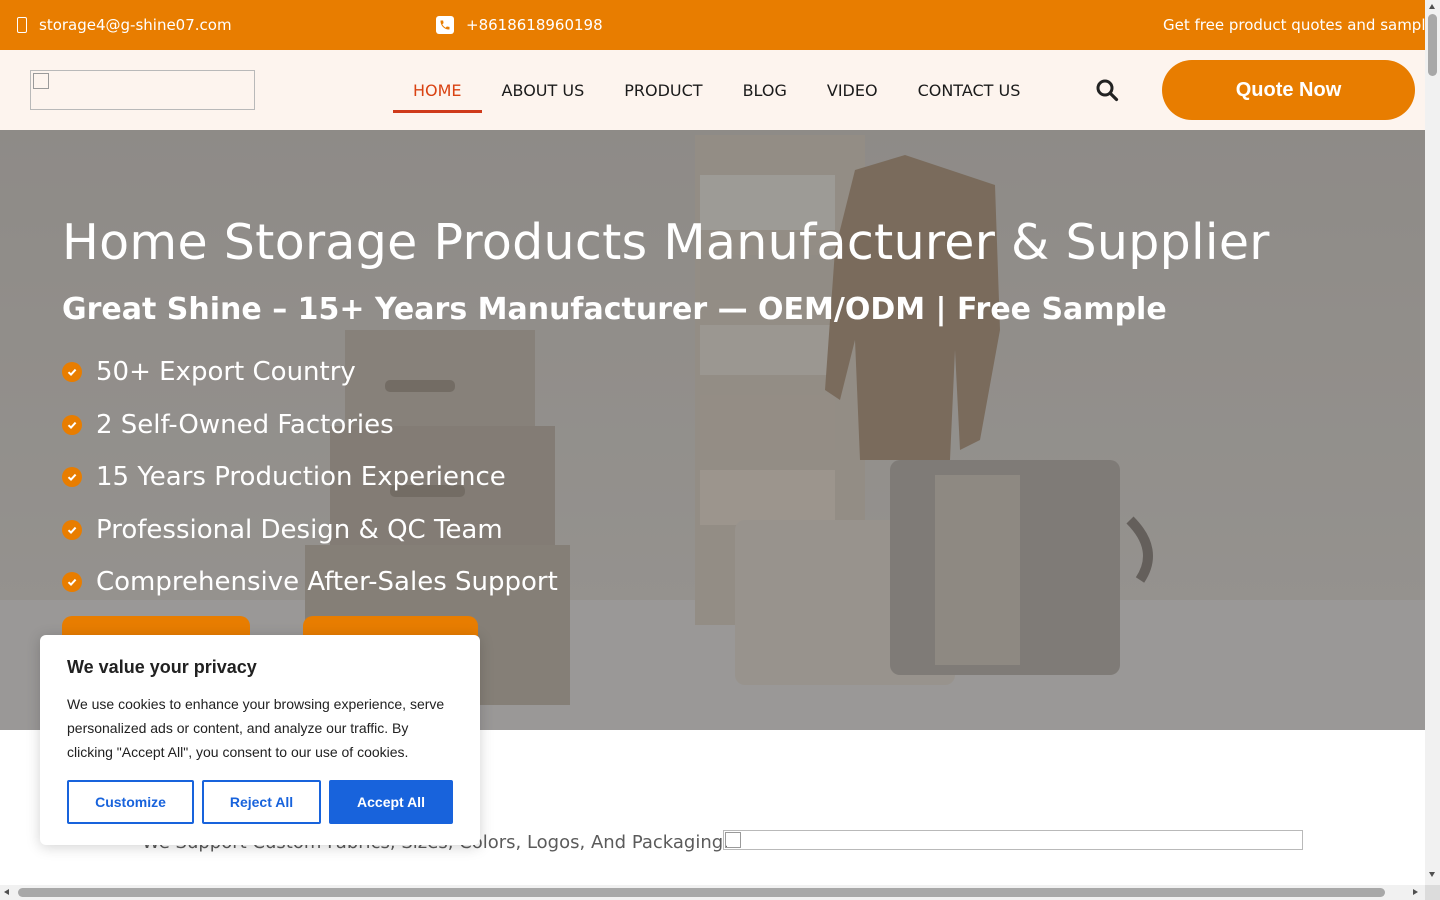 The width and height of the screenshot is (1440, 900). What do you see at coordinates (391, 802) in the screenshot?
I see `accept-all-button: Accept All` at bounding box center [391, 802].